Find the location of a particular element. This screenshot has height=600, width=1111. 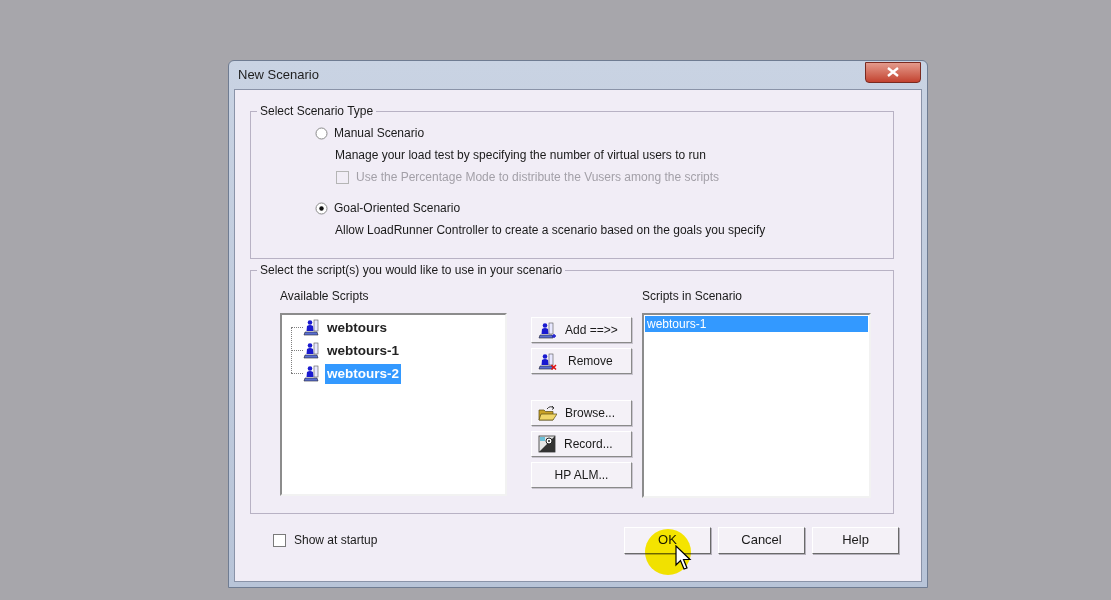

tree-item: webtours-1 is located at coordinates (363, 350).